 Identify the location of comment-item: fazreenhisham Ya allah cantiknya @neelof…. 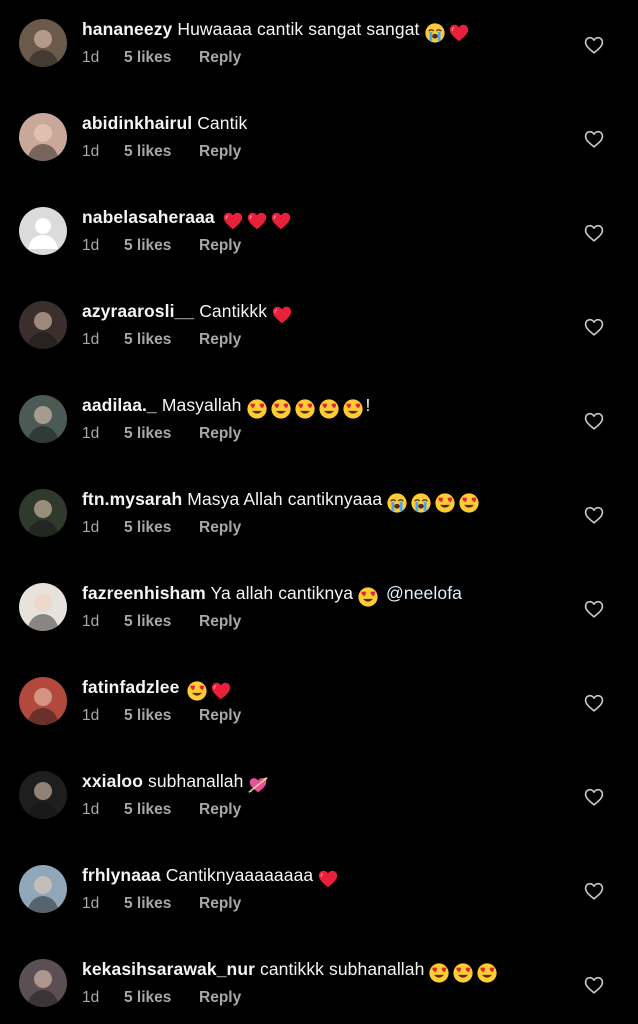
(319, 629).